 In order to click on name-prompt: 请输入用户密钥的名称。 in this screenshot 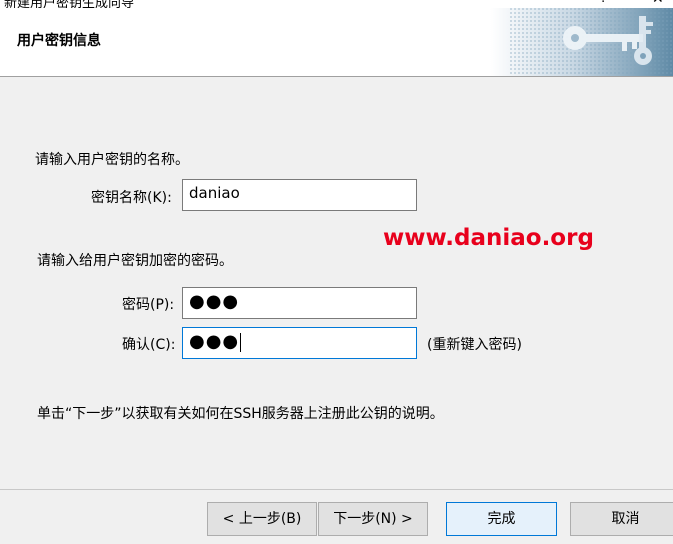, I will do `click(112, 160)`.